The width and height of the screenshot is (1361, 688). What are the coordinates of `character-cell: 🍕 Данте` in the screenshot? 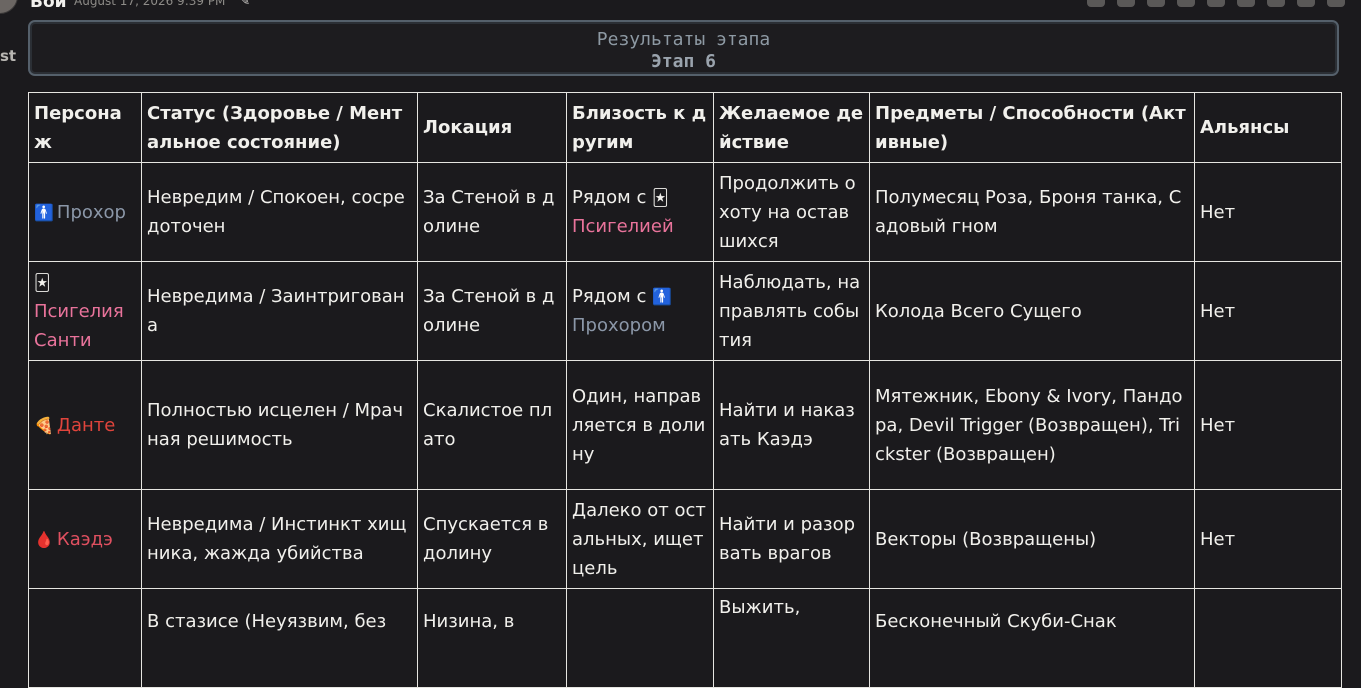 It's located at (85, 425).